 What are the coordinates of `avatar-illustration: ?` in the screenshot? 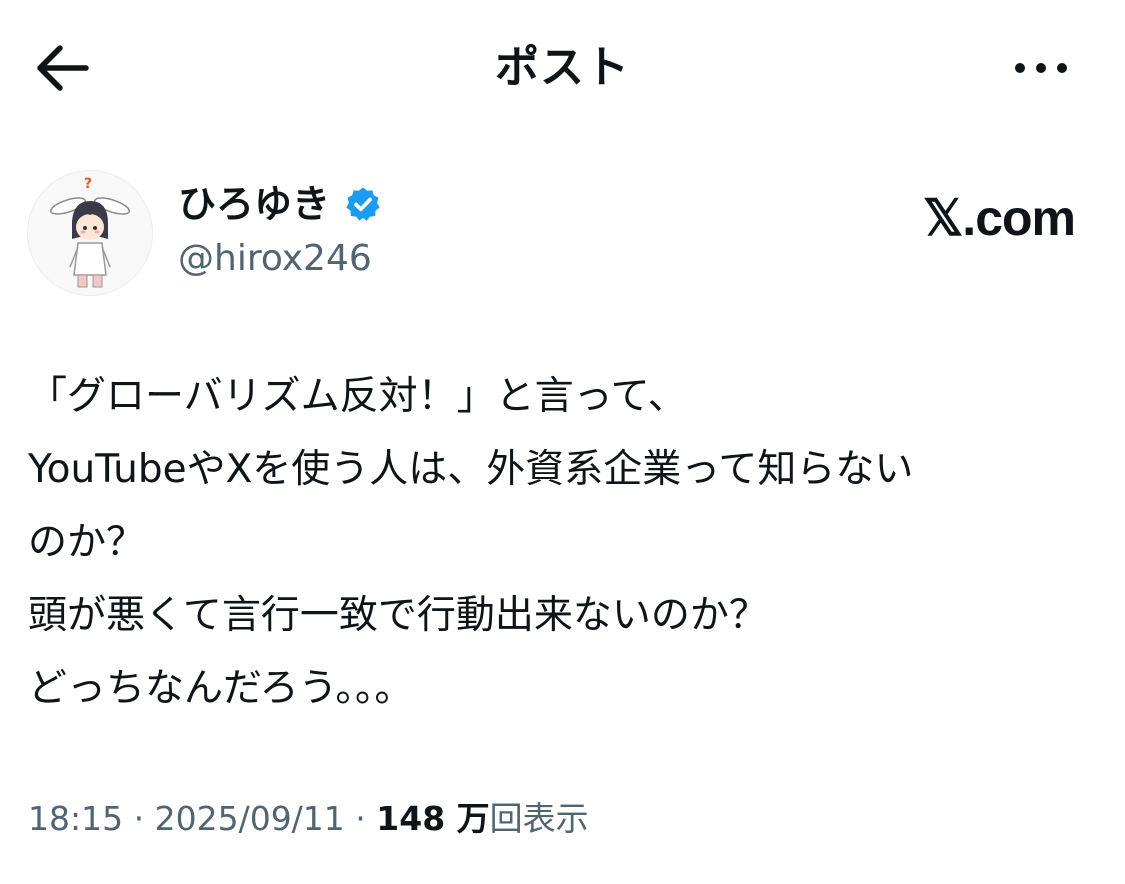 It's located at (90, 233).